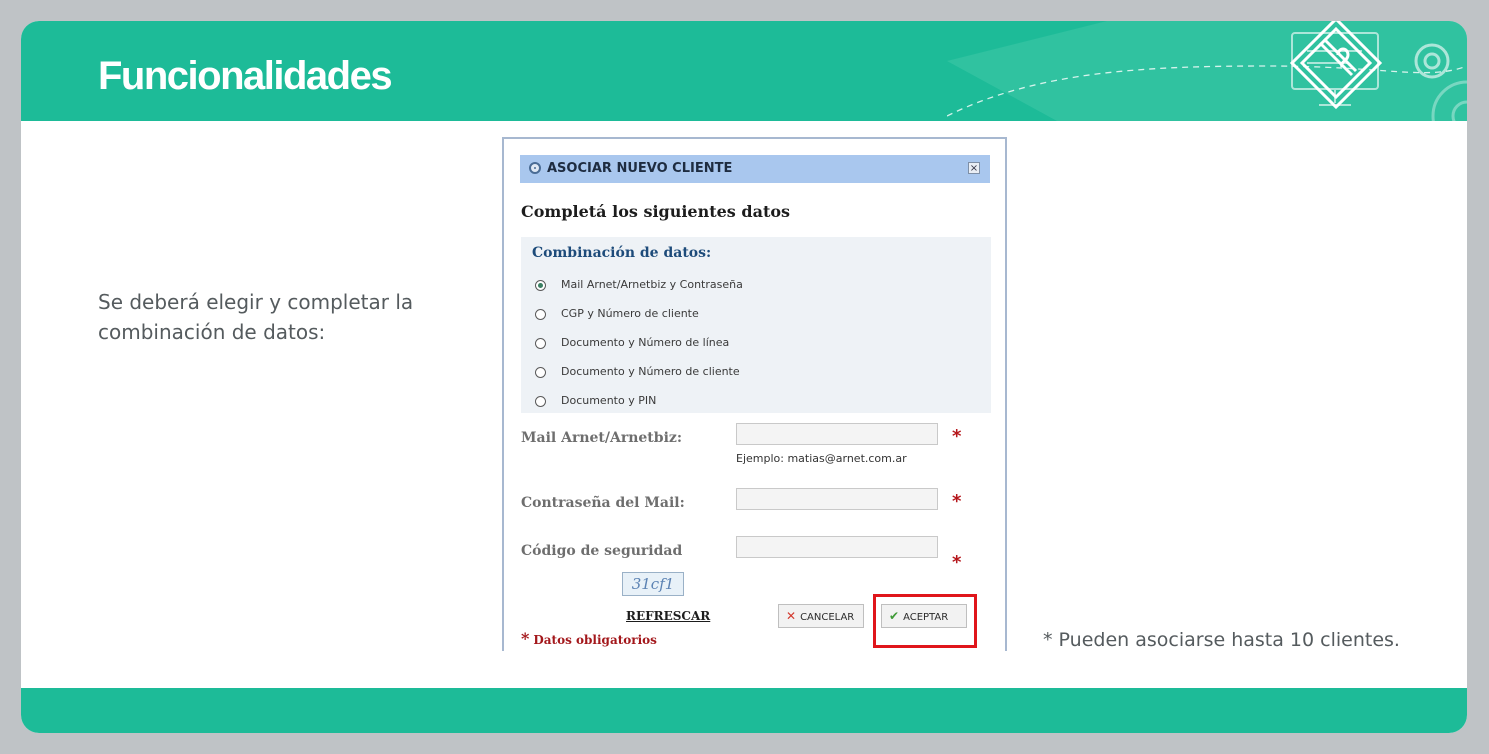 The image size is (1489, 754). Describe the element at coordinates (609, 400) in the screenshot. I see `radio-label: Documento y PIN` at that location.